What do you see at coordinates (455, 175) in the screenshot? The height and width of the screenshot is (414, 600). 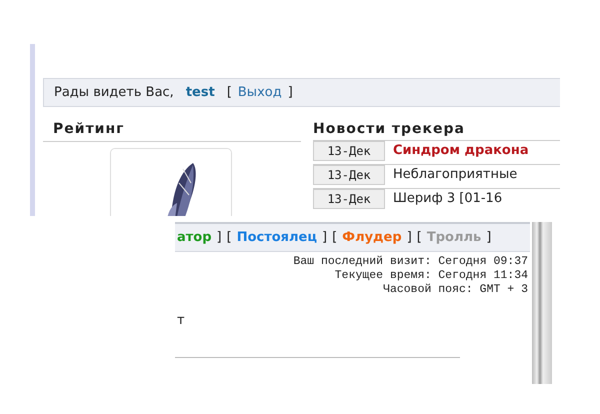 I see `news-link: Неблагоприятные` at bounding box center [455, 175].